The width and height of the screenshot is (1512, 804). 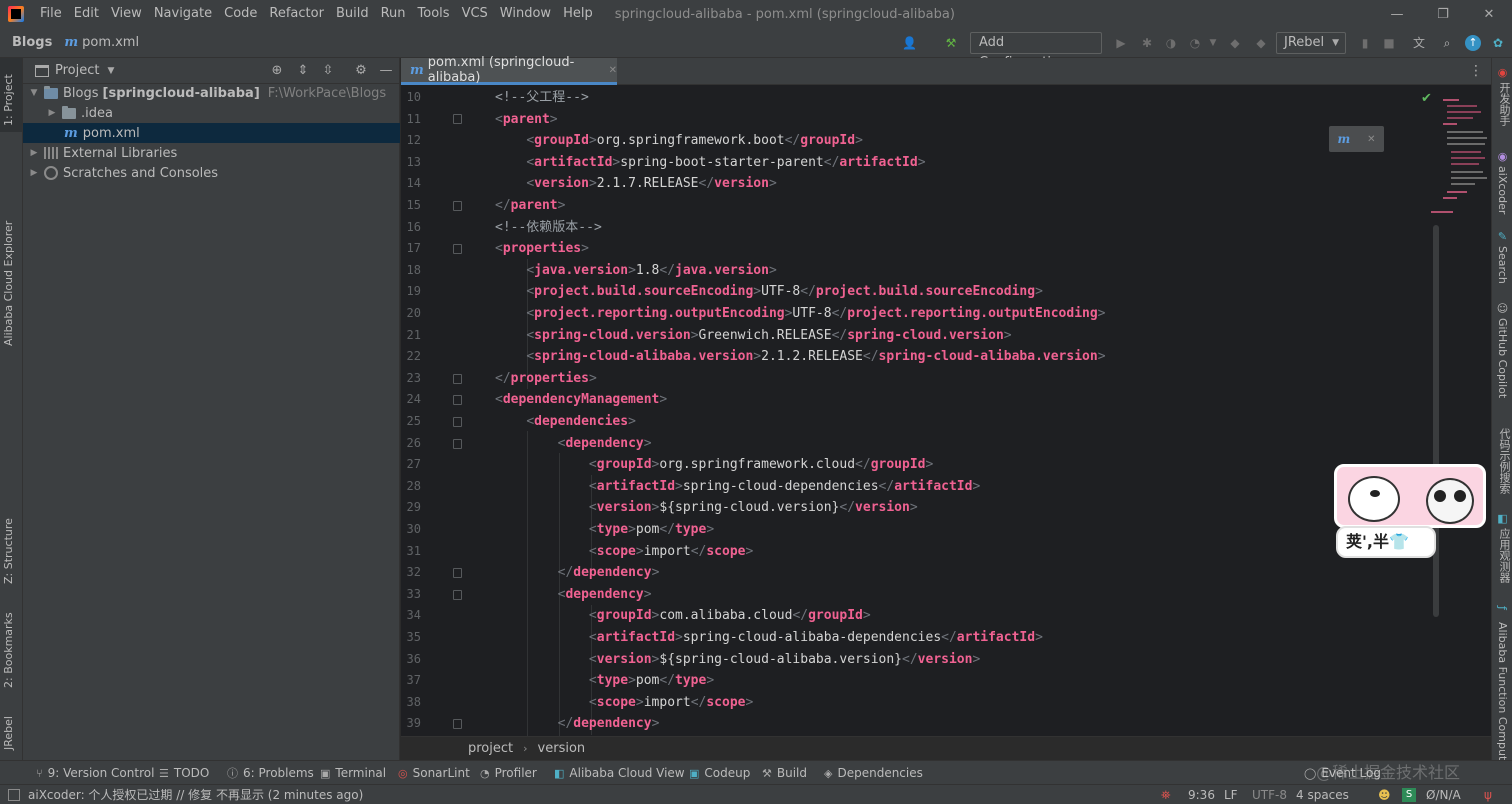 What do you see at coordinates (211, 133) in the screenshot?
I see `tree-item-pom-xml: m pom.xml` at bounding box center [211, 133].